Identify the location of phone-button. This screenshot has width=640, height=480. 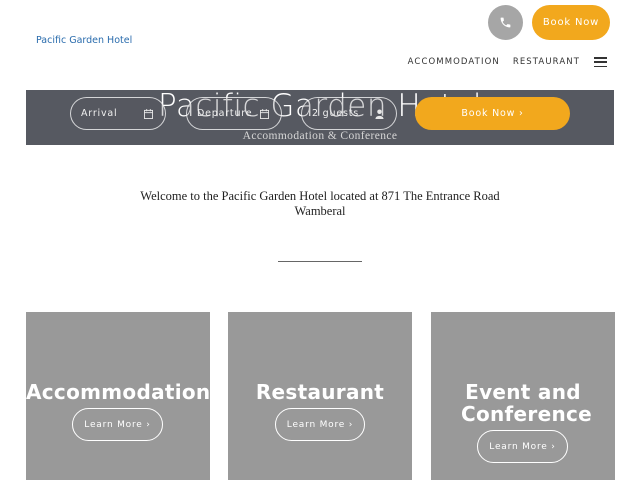
(505, 22).